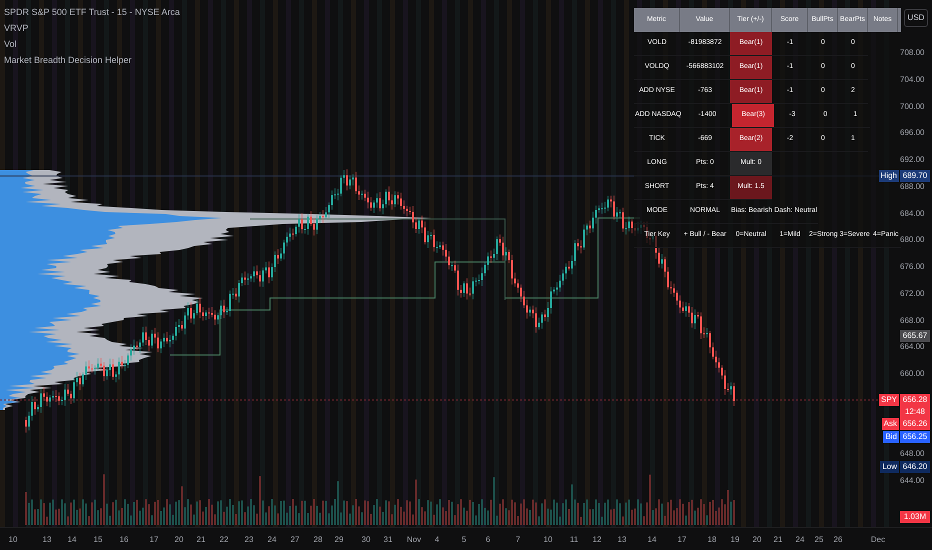 The image size is (932, 550). I want to click on time-label: 12, so click(597, 540).